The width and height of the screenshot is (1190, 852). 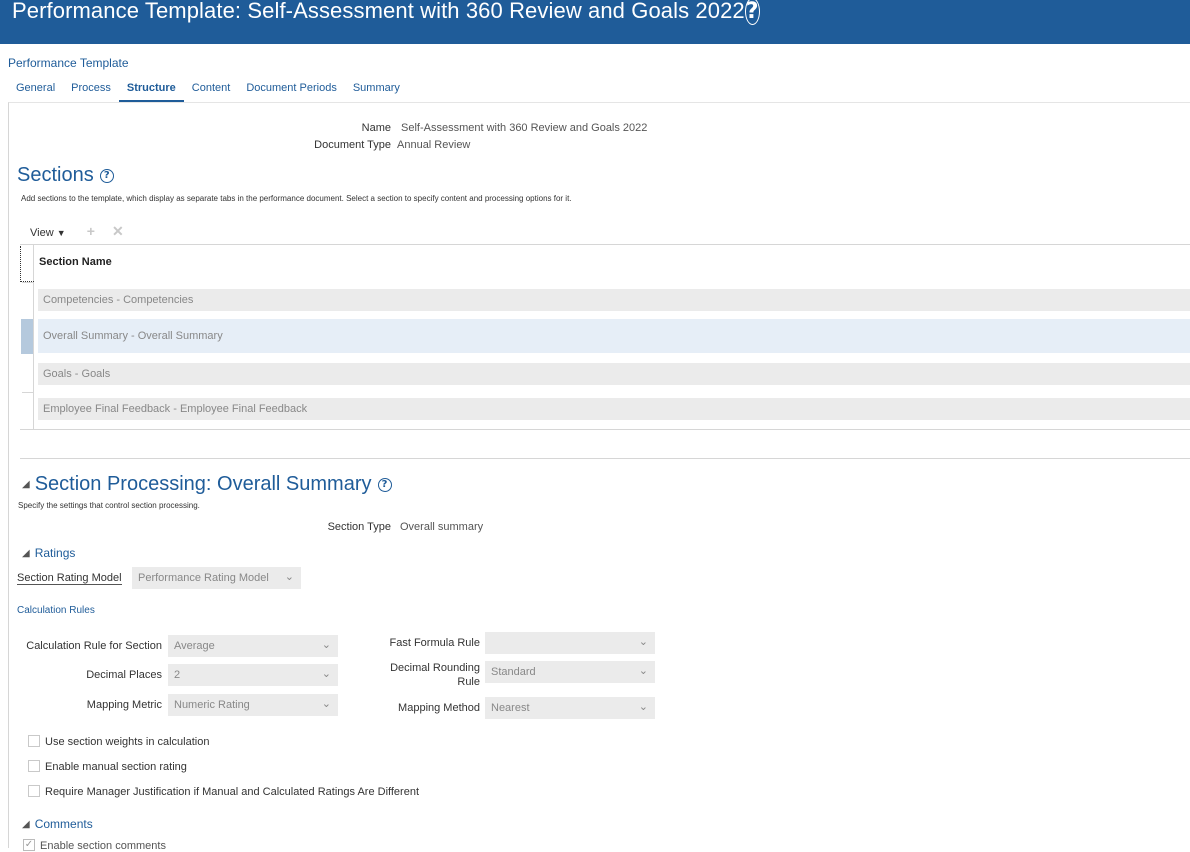 What do you see at coordinates (124, 705) in the screenshot?
I see `mapping-metric-label: Mapping Metric` at bounding box center [124, 705].